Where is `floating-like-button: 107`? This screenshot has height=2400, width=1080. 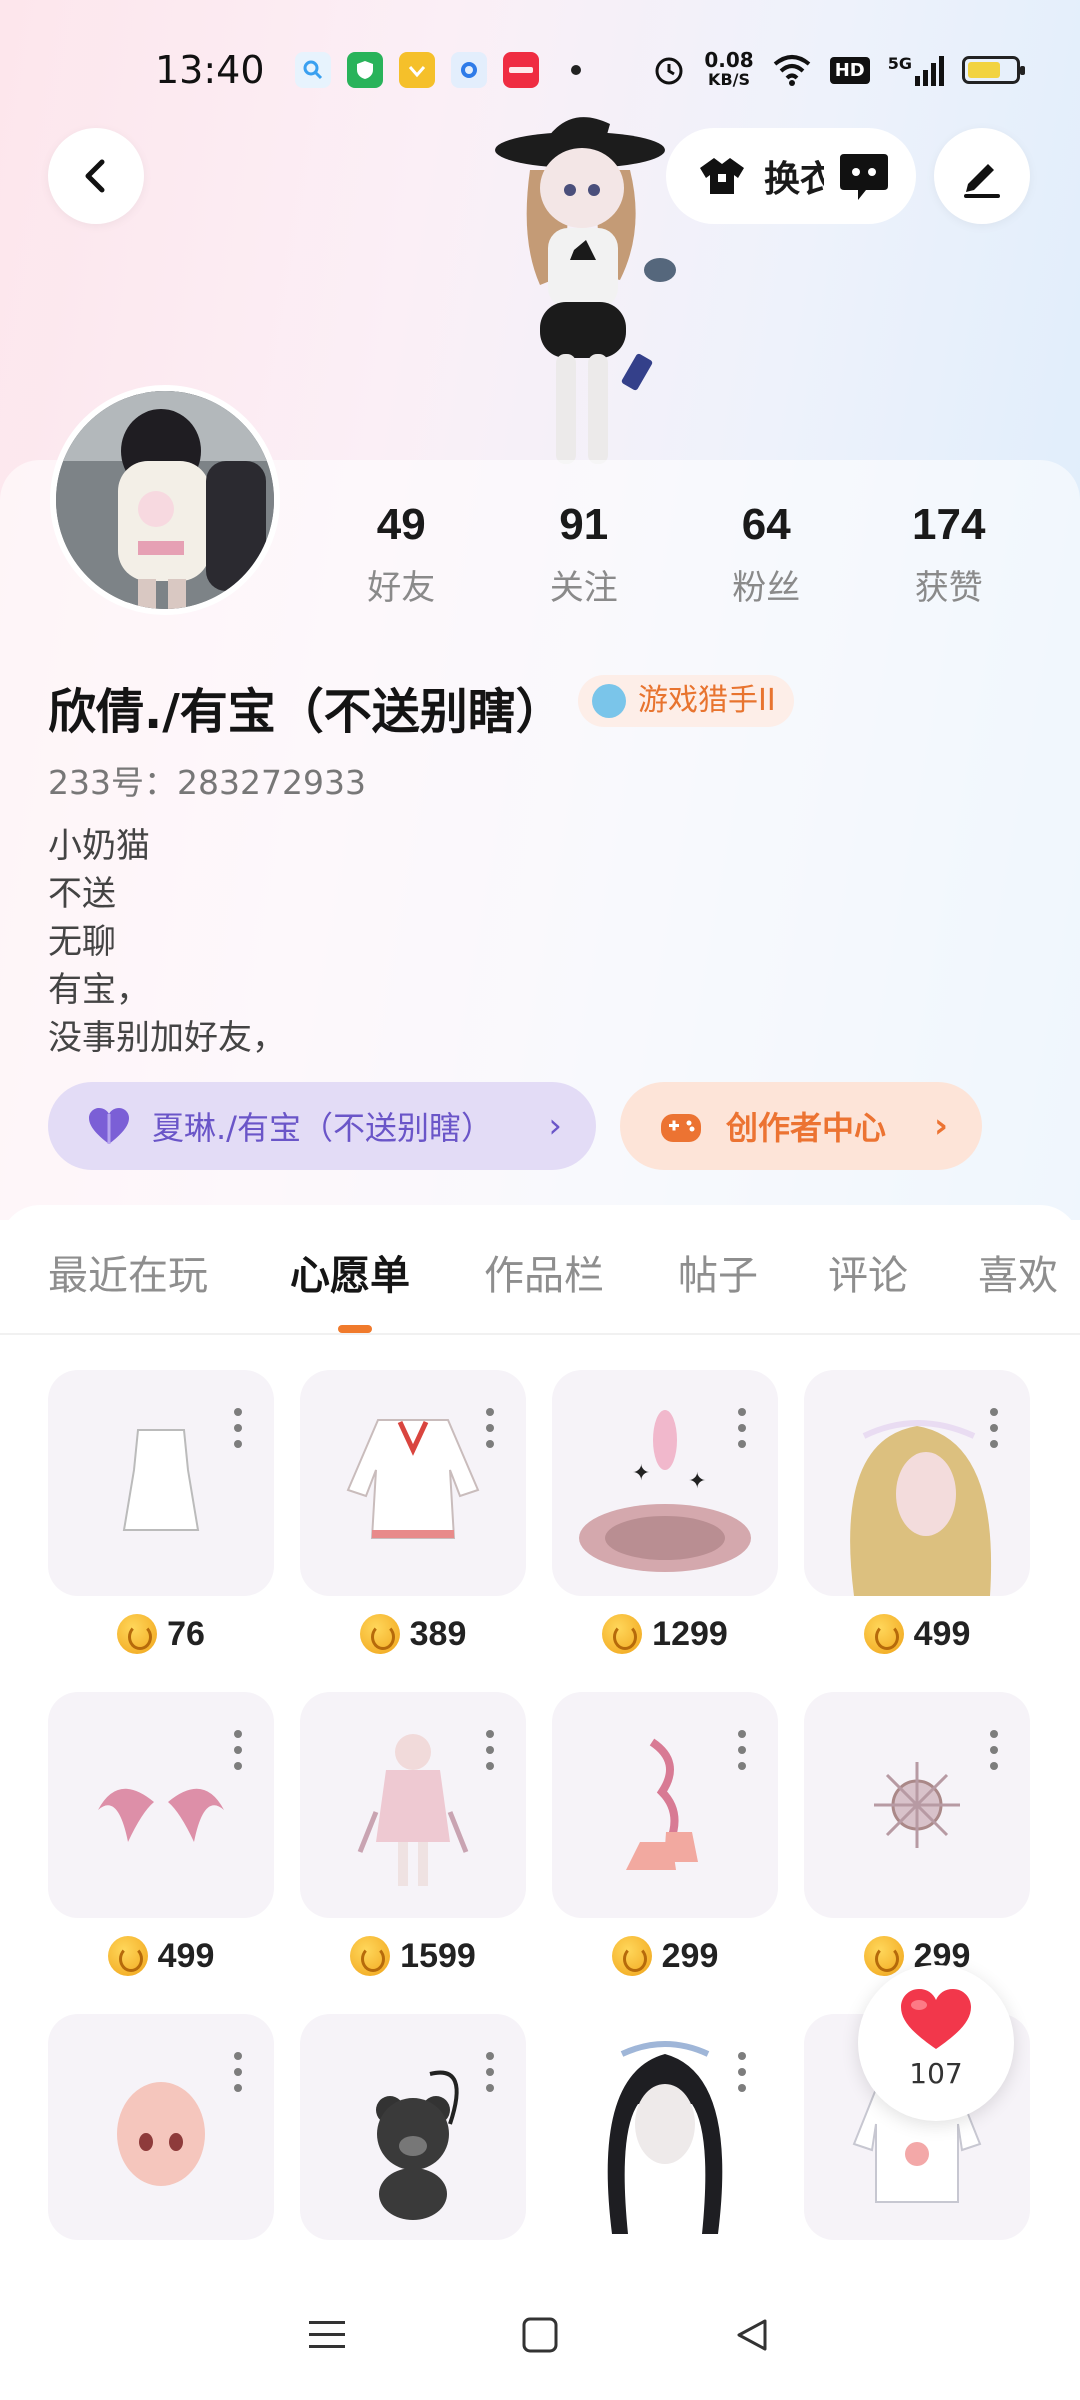
floating-like-button: 107 is located at coordinates (936, 2043).